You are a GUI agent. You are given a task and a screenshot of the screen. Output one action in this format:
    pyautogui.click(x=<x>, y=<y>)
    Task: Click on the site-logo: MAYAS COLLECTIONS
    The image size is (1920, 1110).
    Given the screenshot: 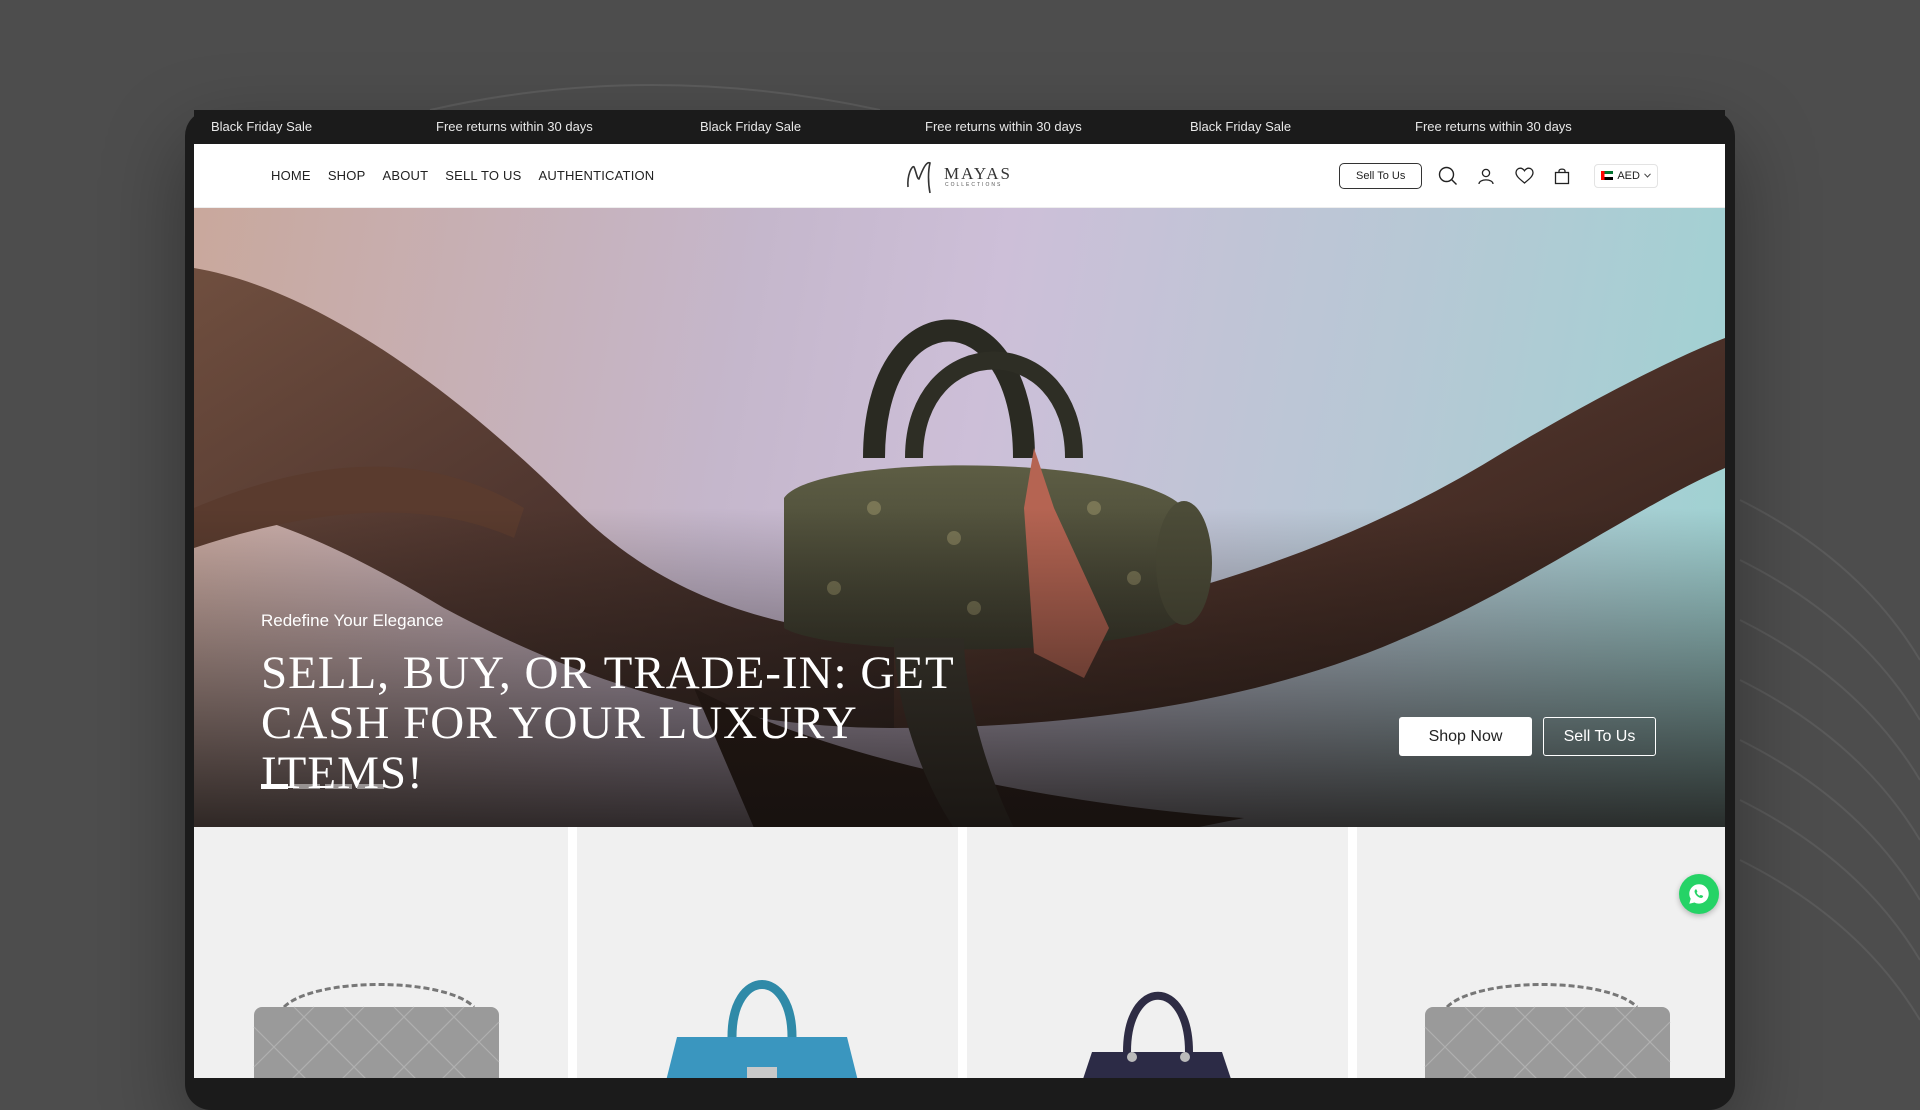 What is the action you would take?
    pyautogui.click(x=964, y=176)
    